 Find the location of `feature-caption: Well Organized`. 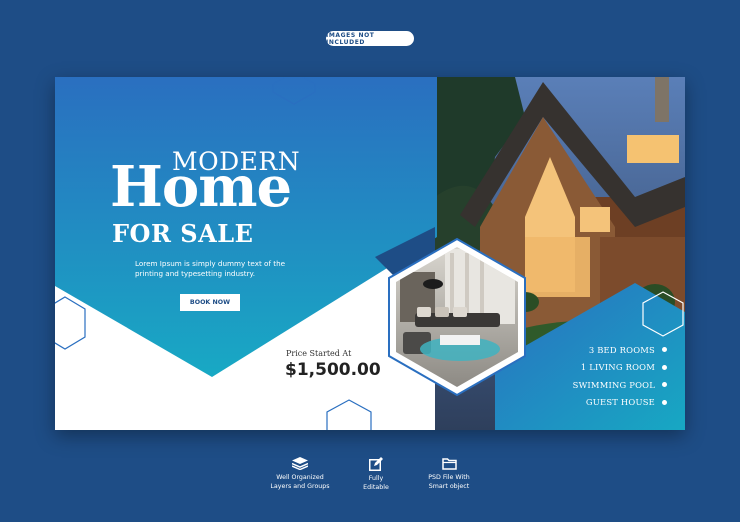

feature-caption: Well Organized is located at coordinates (300, 477).